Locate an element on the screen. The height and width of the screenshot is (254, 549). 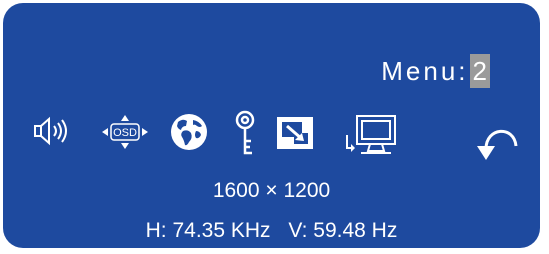
osd-icon-label: OSD is located at coordinates (125, 133).